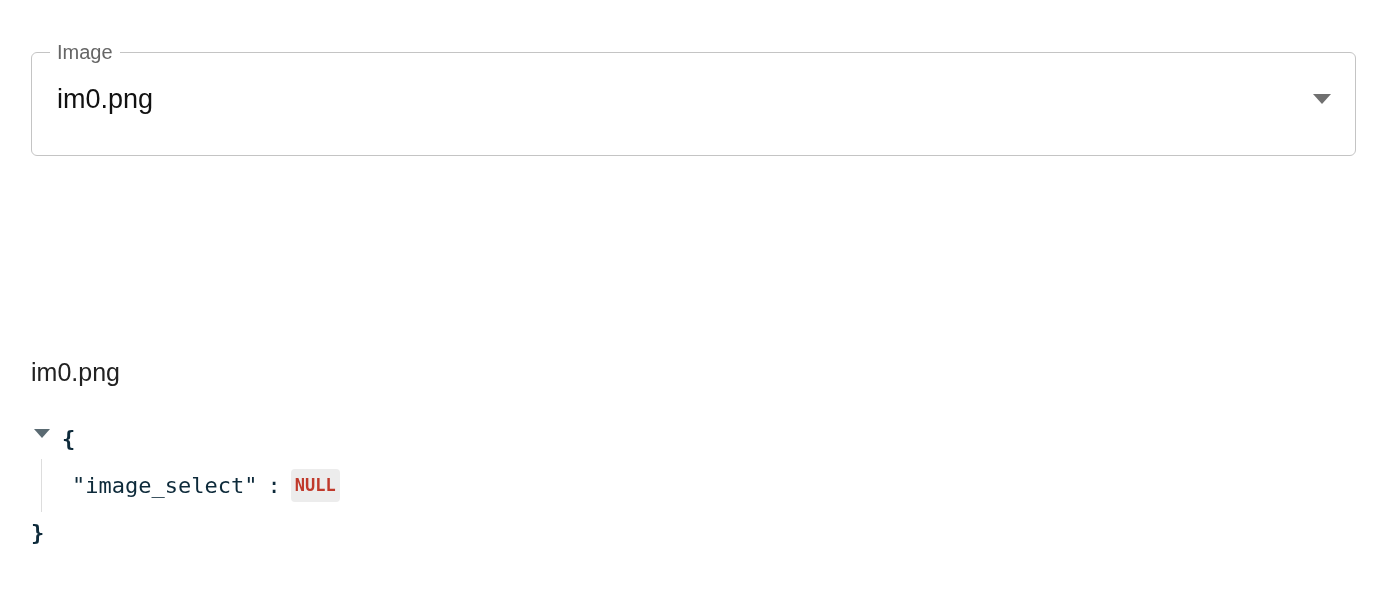 The image size is (1380, 590). I want to click on colon: :, so click(274, 485).